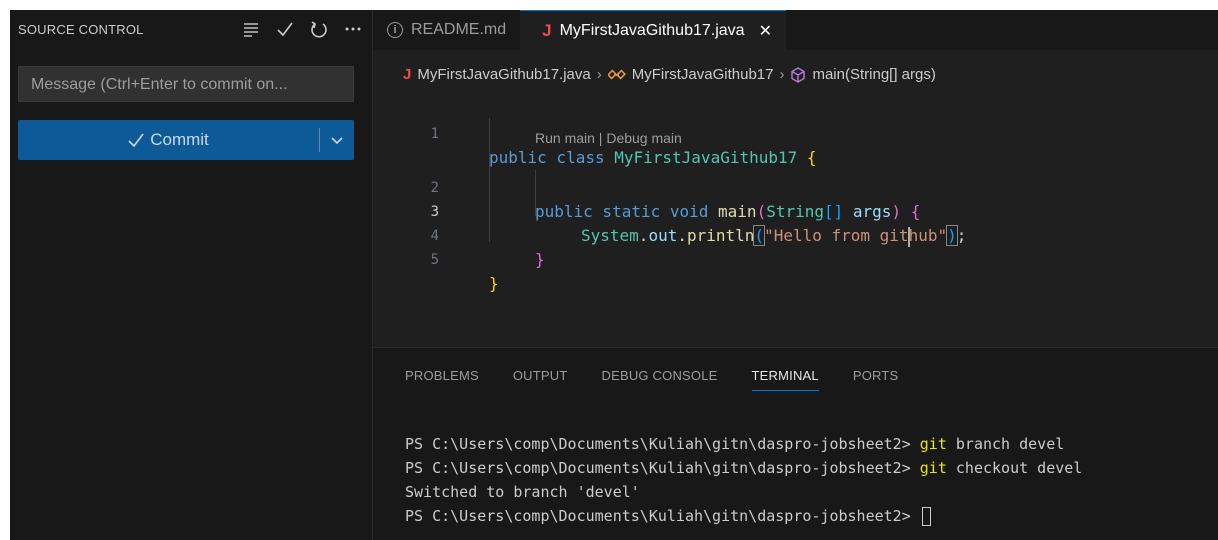 This screenshot has width=1218, height=540. I want to click on sidebar-header: SOURCE CONTROL, so click(191, 30).